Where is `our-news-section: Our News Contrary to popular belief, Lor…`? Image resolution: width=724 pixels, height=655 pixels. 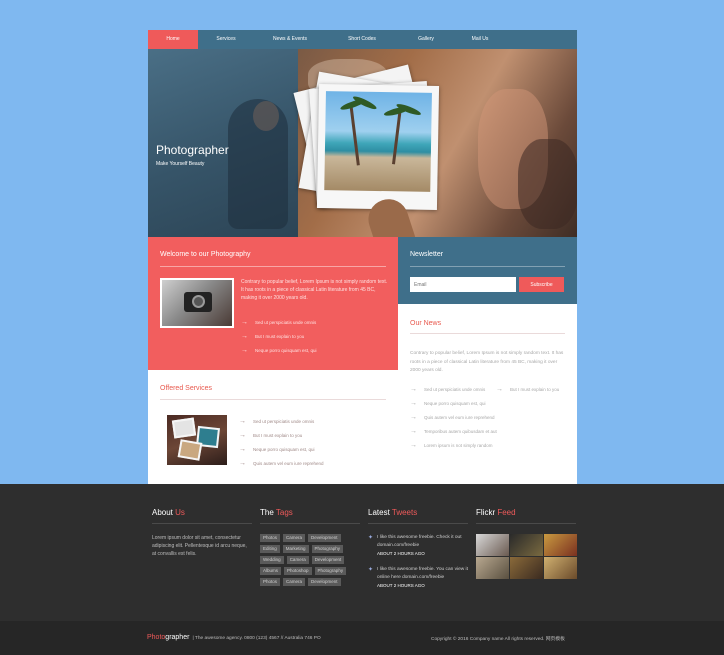 our-news-section: Our News Contrary to popular belief, Lor… is located at coordinates (487, 394).